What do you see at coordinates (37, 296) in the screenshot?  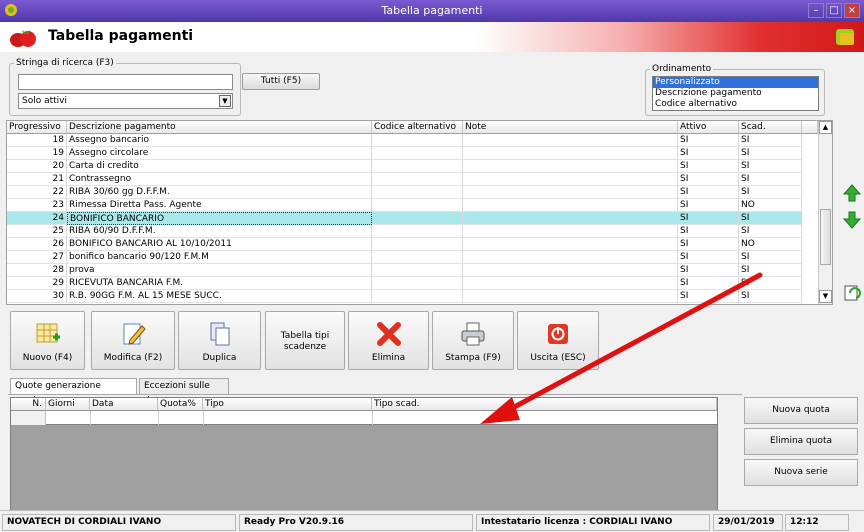 I see `table-cell: 30` at bounding box center [37, 296].